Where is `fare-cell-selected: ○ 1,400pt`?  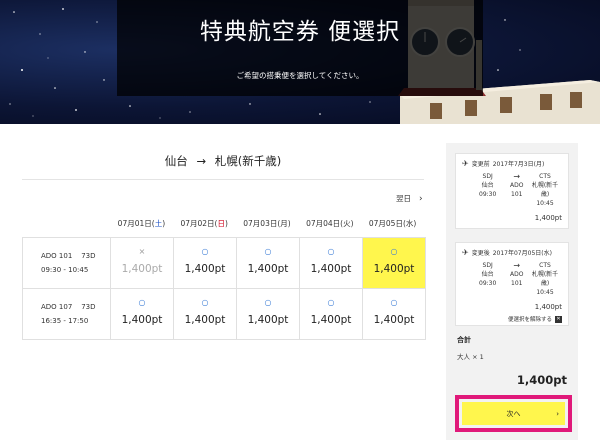 fare-cell-selected: ○ 1,400pt is located at coordinates (394, 263).